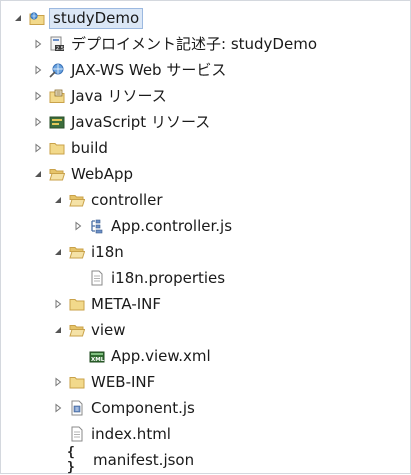 The width and height of the screenshot is (411, 475). Describe the element at coordinates (144, 460) in the screenshot. I see `tree-item-label: manifest.json` at that location.